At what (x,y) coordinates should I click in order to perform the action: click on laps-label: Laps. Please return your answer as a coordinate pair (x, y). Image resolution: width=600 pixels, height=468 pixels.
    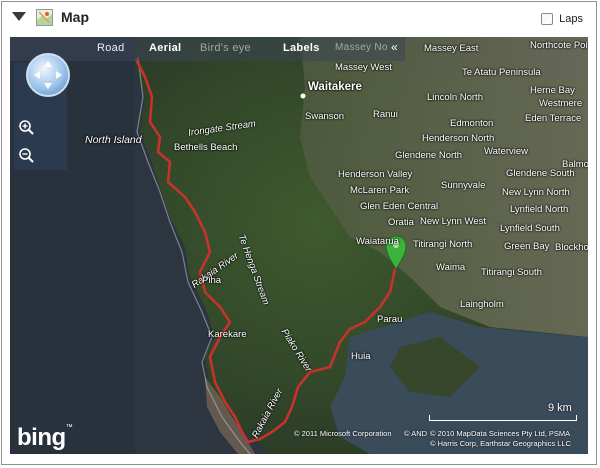
    Looking at the image, I should click on (571, 19).